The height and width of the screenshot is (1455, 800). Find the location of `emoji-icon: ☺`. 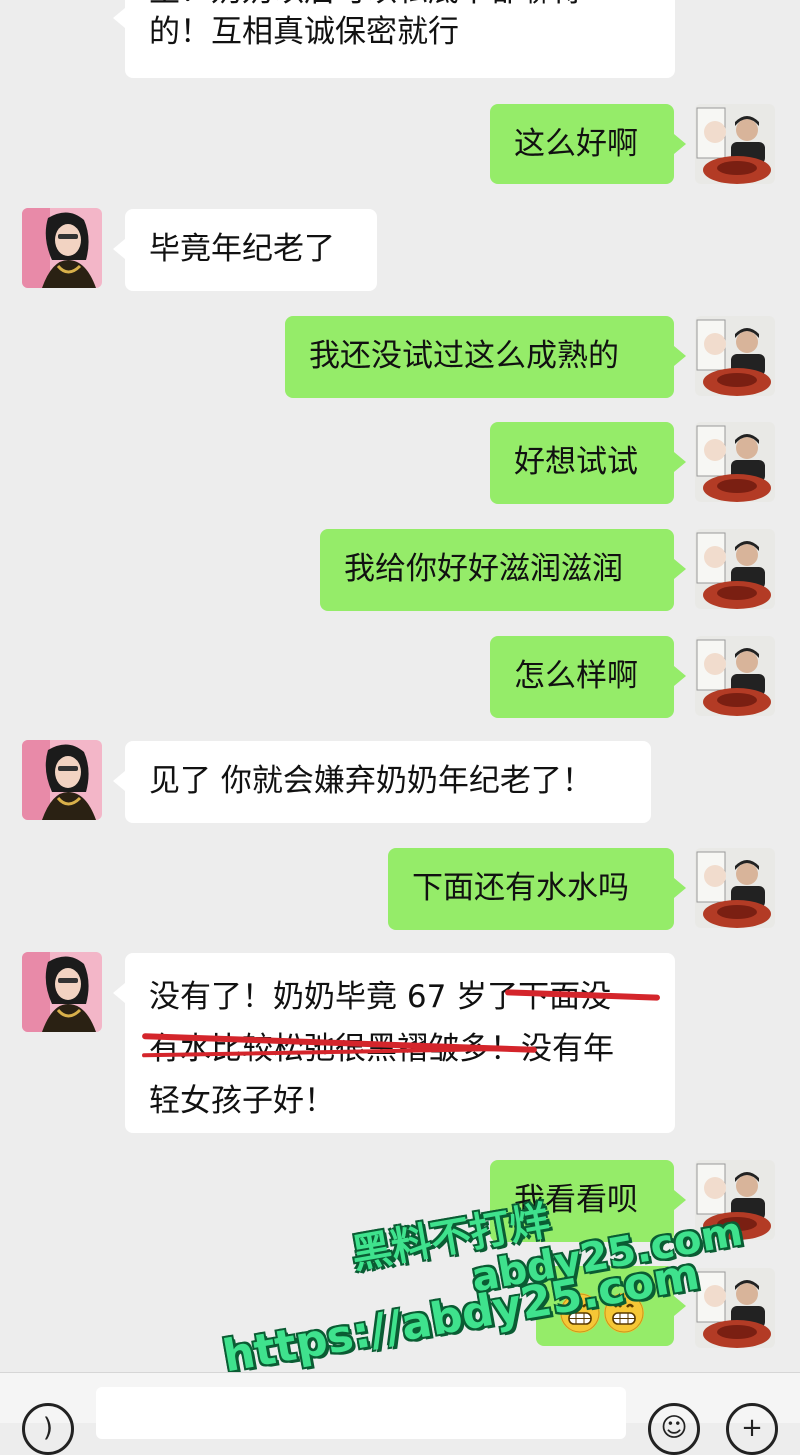

emoji-icon: ☺ is located at coordinates (674, 1429).